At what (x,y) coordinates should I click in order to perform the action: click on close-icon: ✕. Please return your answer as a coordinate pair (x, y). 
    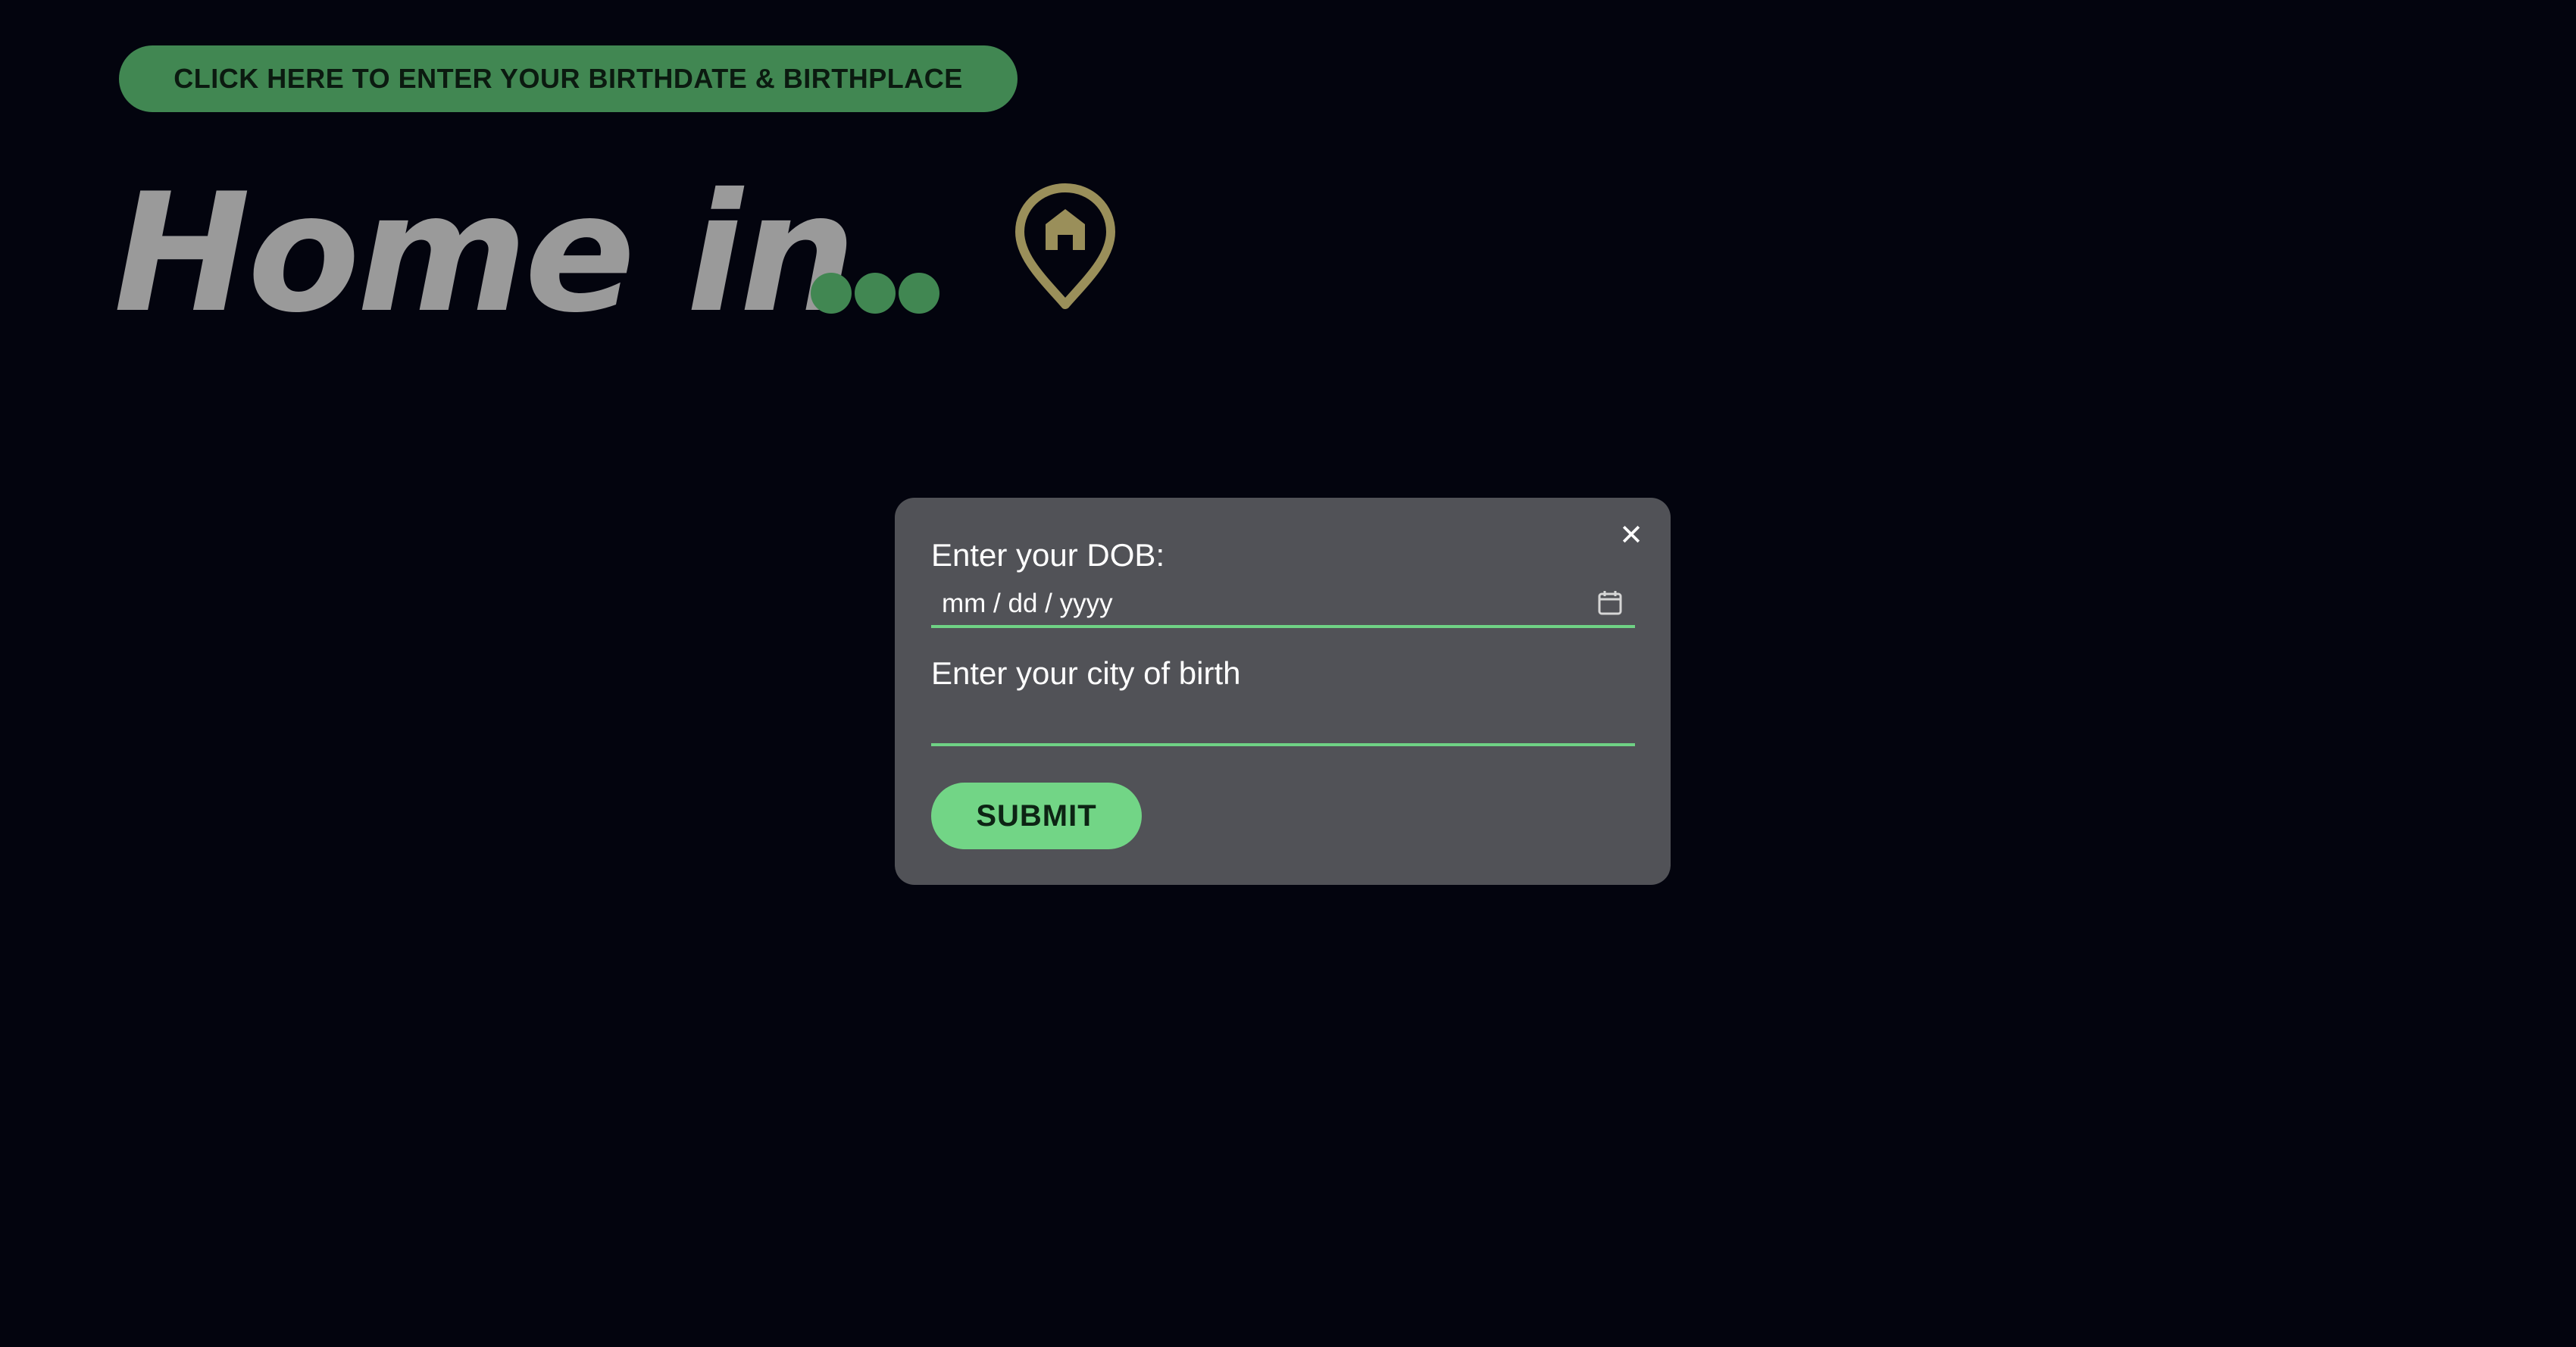
    Looking at the image, I should click on (1631, 535).